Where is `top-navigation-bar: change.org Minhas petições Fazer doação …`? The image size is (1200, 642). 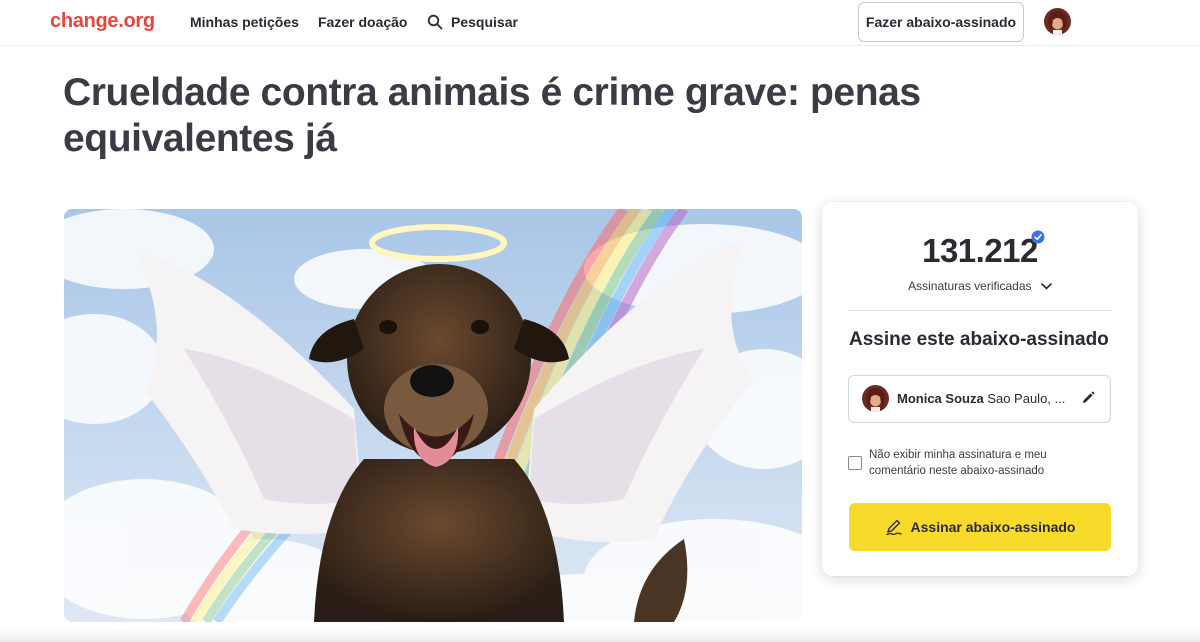 top-navigation-bar: change.org Minhas petições Fazer doação … is located at coordinates (600, 23).